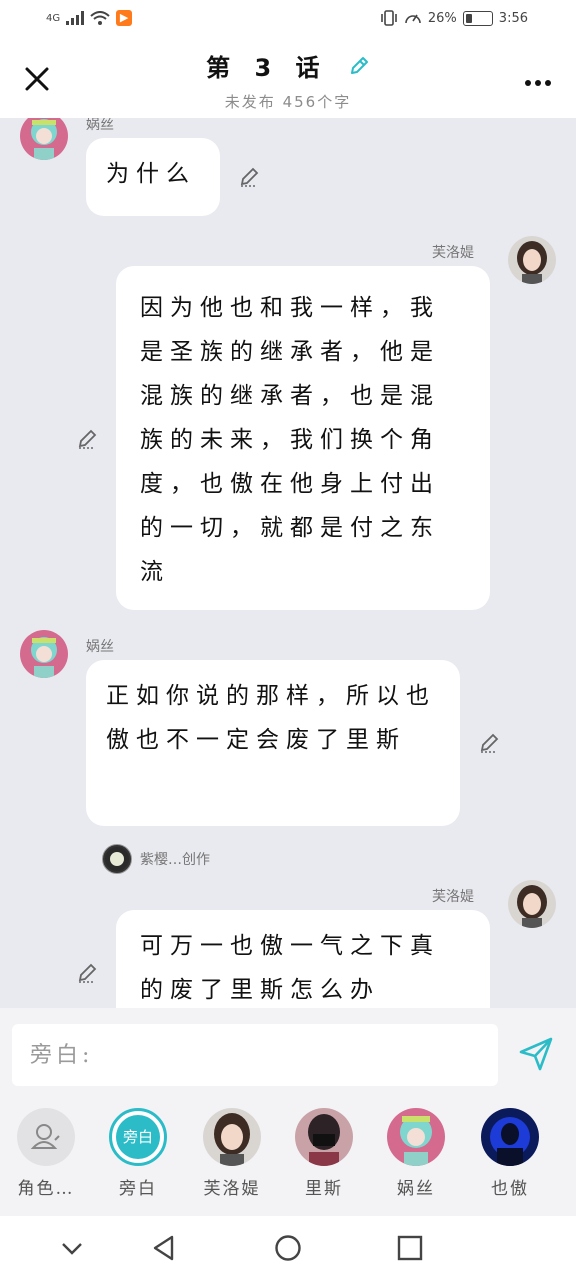 The height and width of the screenshot is (1280, 576). I want to click on composer, so click(288, 1053).